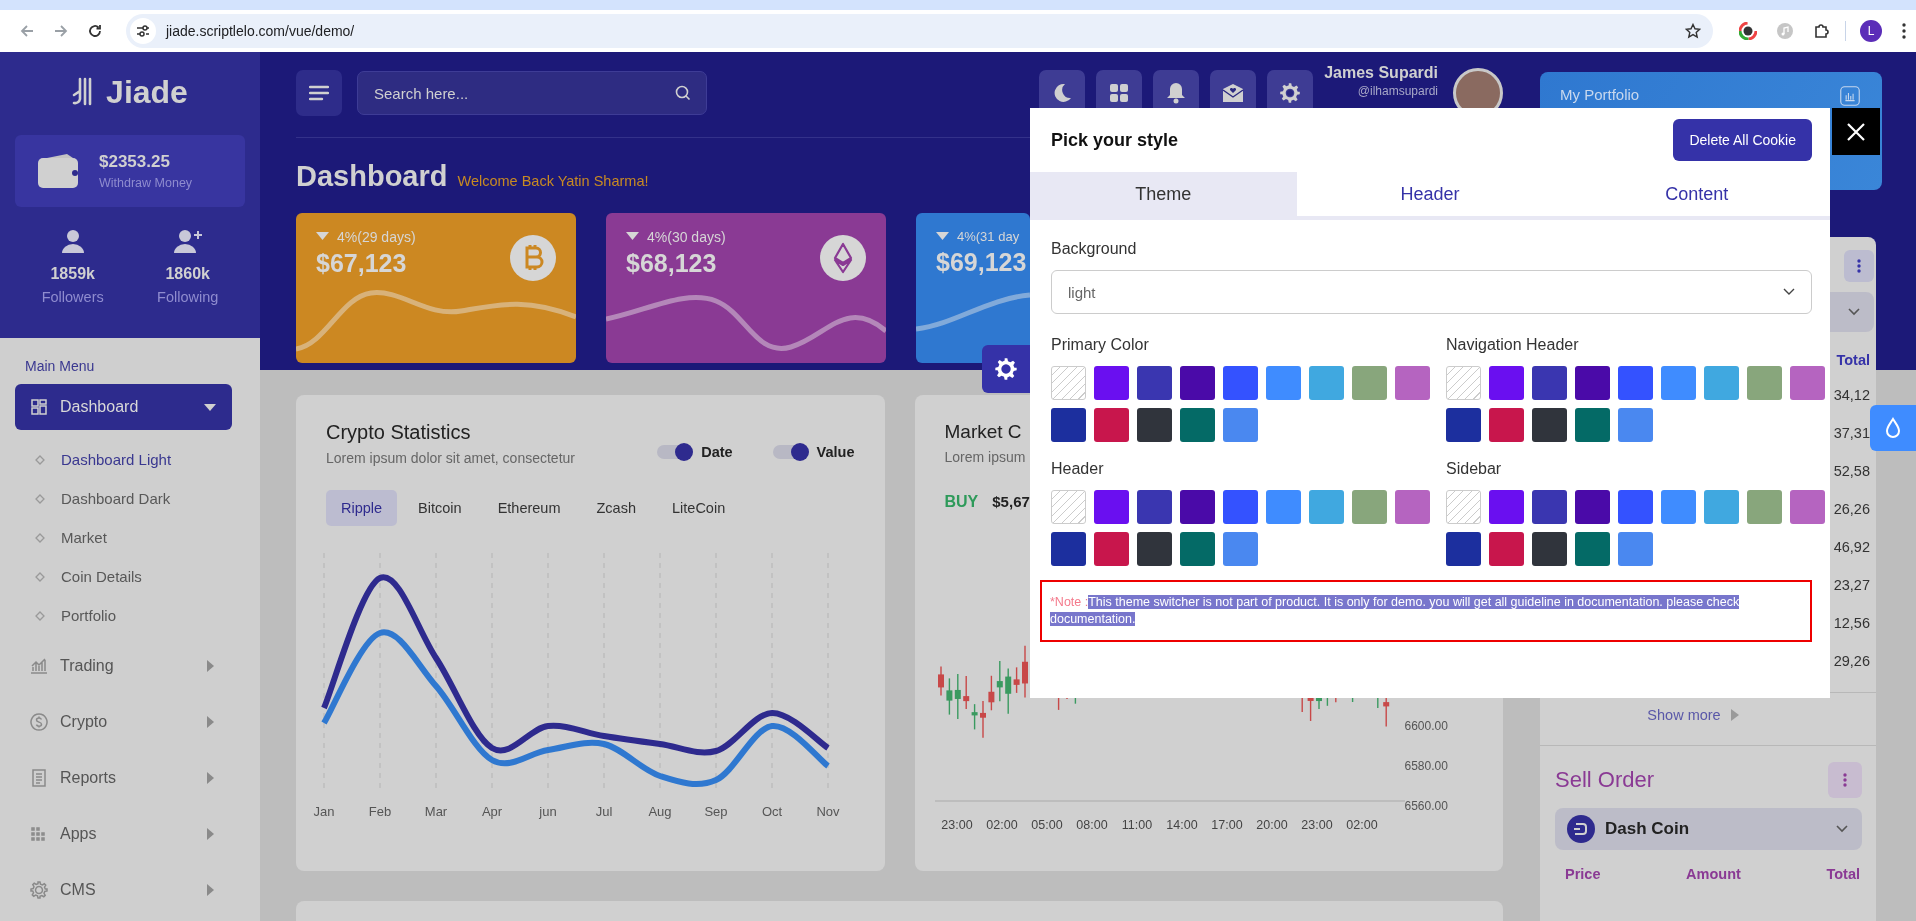 The image size is (1916, 921). I want to click on submenu-item: Dashboard Dark, so click(133, 498).